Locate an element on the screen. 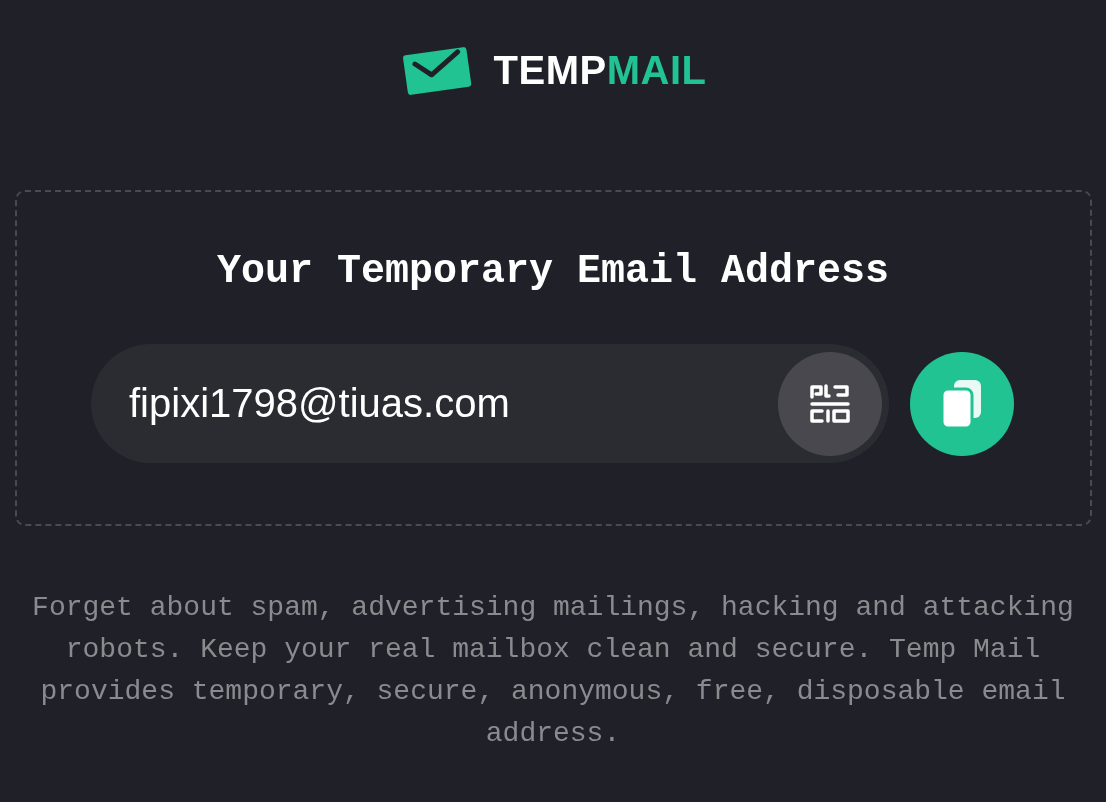 The image size is (1106, 802). copy-icon is located at coordinates (962, 403).